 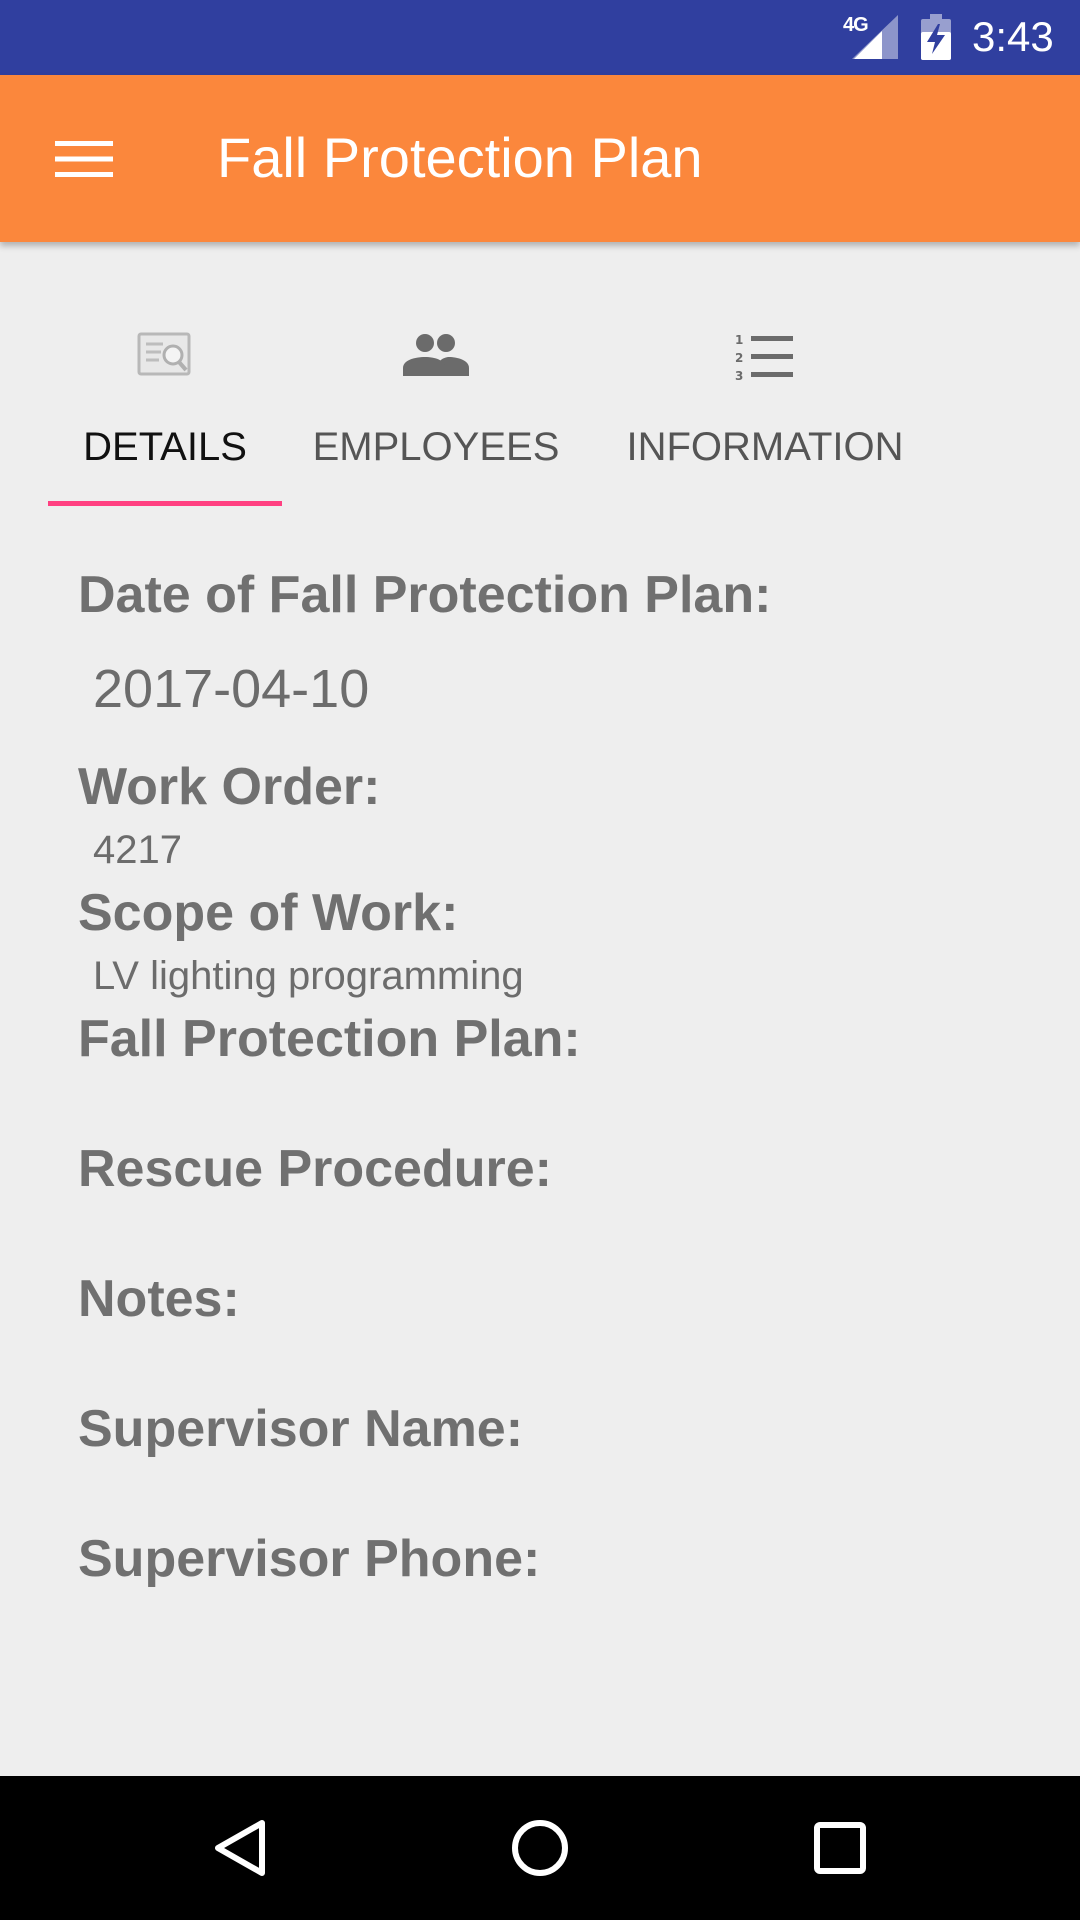 I want to click on tab-information: 1 2 3 INFORMATION, so click(x=765, y=374).